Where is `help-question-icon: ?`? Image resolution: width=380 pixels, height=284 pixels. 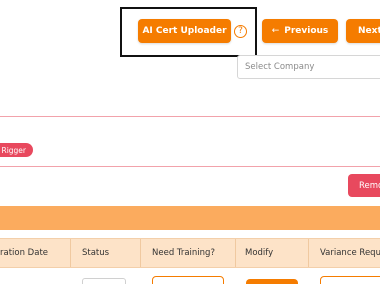 help-question-icon: ? is located at coordinates (240, 31).